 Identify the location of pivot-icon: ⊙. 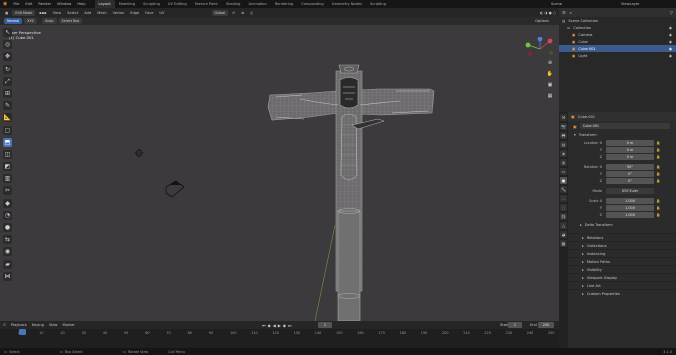
(233, 13).